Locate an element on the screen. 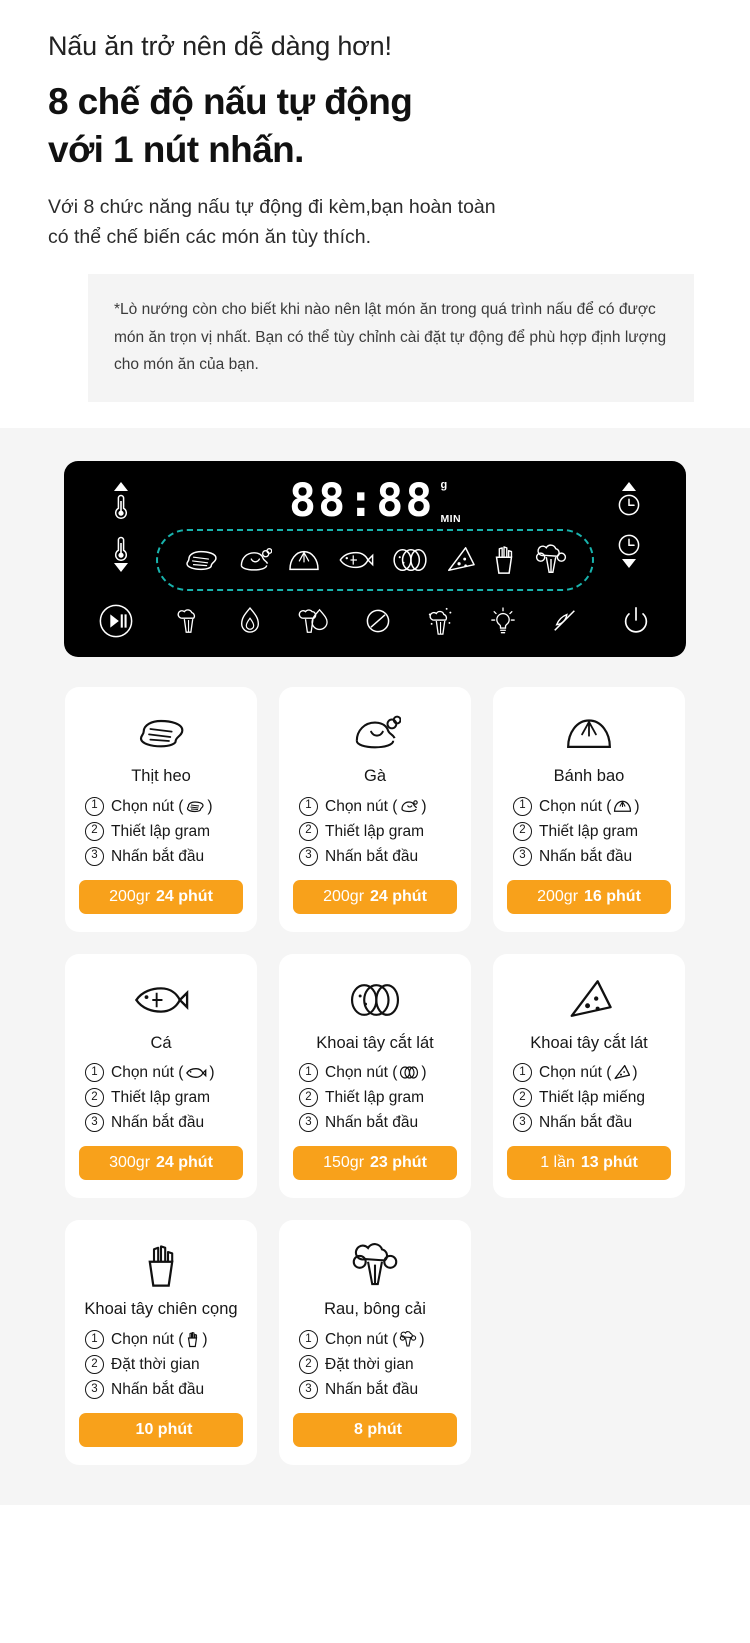 This screenshot has width=750, height=1643. mode-broccoli-button is located at coordinates (551, 560).